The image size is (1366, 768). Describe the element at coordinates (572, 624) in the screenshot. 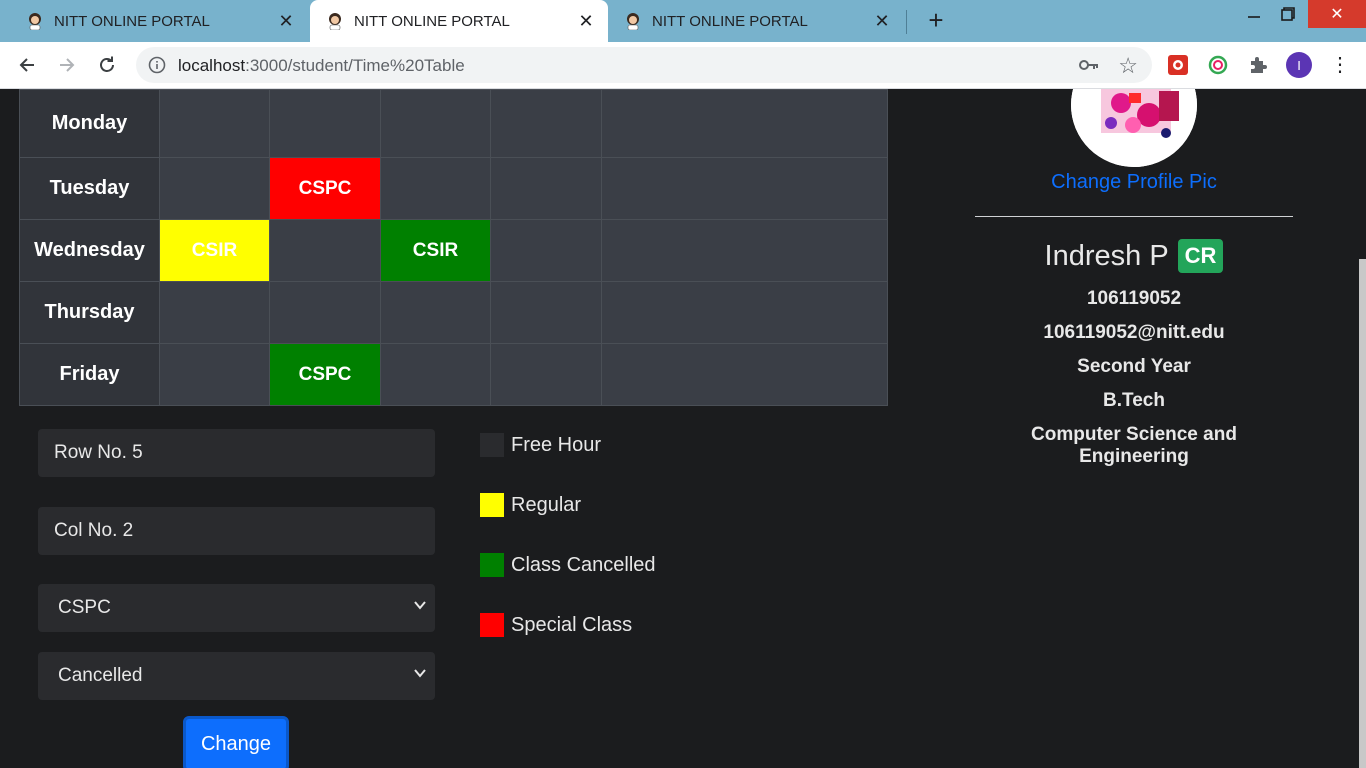

I see `legend-label: Special Class` at that location.